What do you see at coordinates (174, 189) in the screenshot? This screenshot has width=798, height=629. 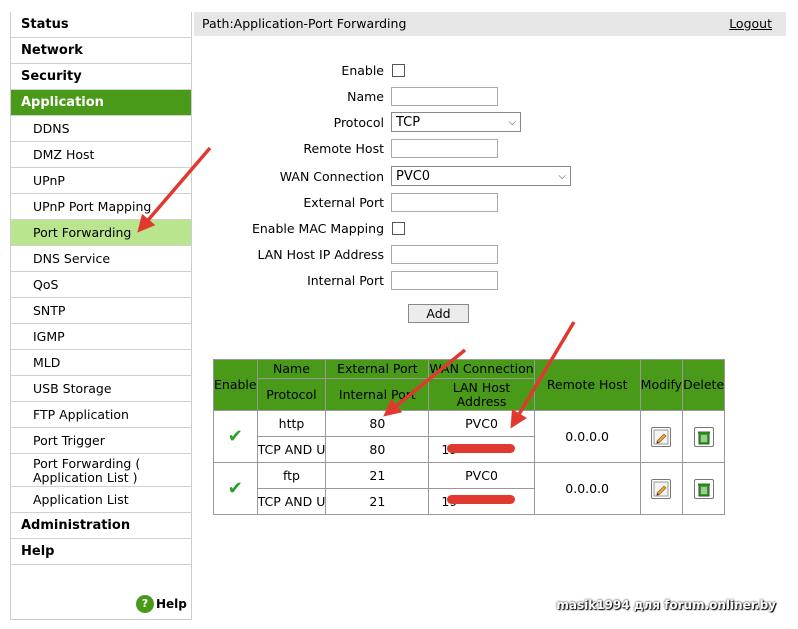 I see `arrow-to-port-forwarding` at bounding box center [174, 189].